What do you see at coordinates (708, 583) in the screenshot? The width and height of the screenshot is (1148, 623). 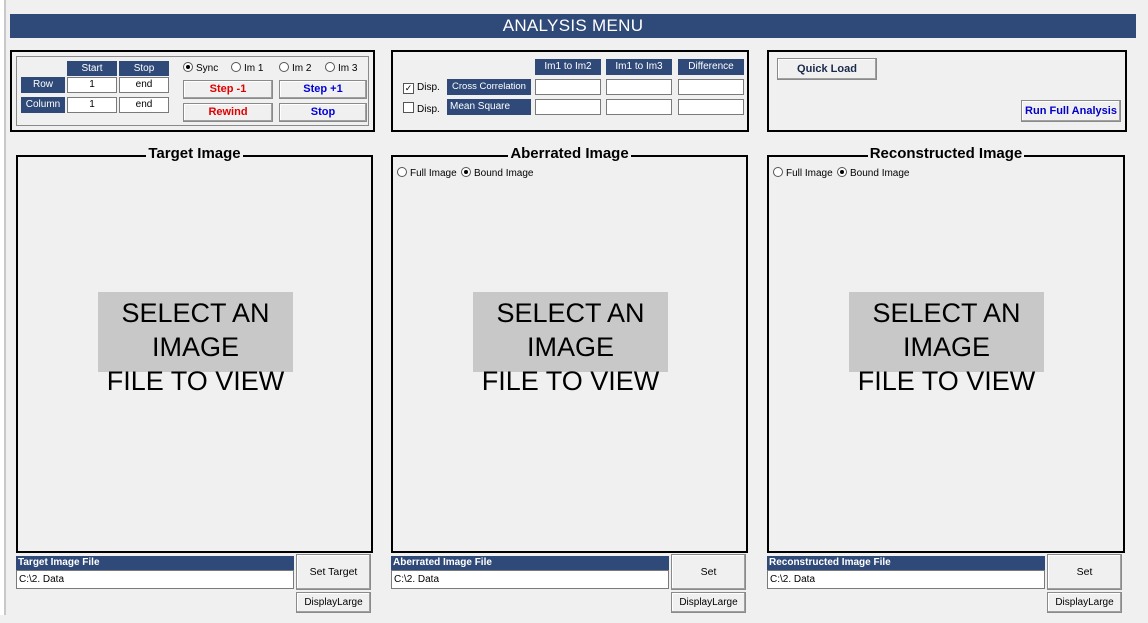 I see `aberrated-set-button: Set Comparison` at bounding box center [708, 583].